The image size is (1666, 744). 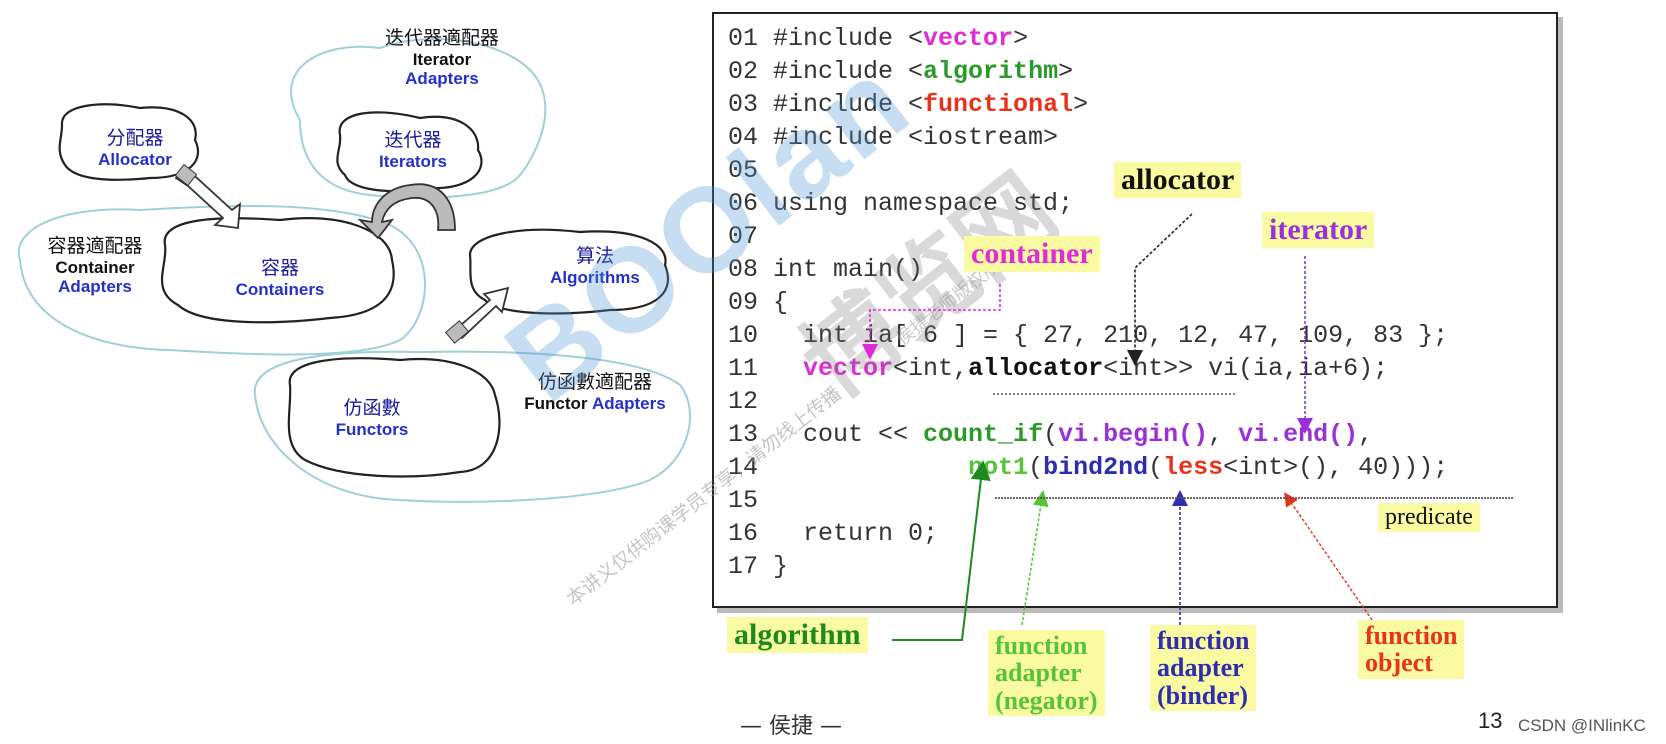 I want to click on allocator-label: 分配器 Allocator, so click(x=135, y=148).